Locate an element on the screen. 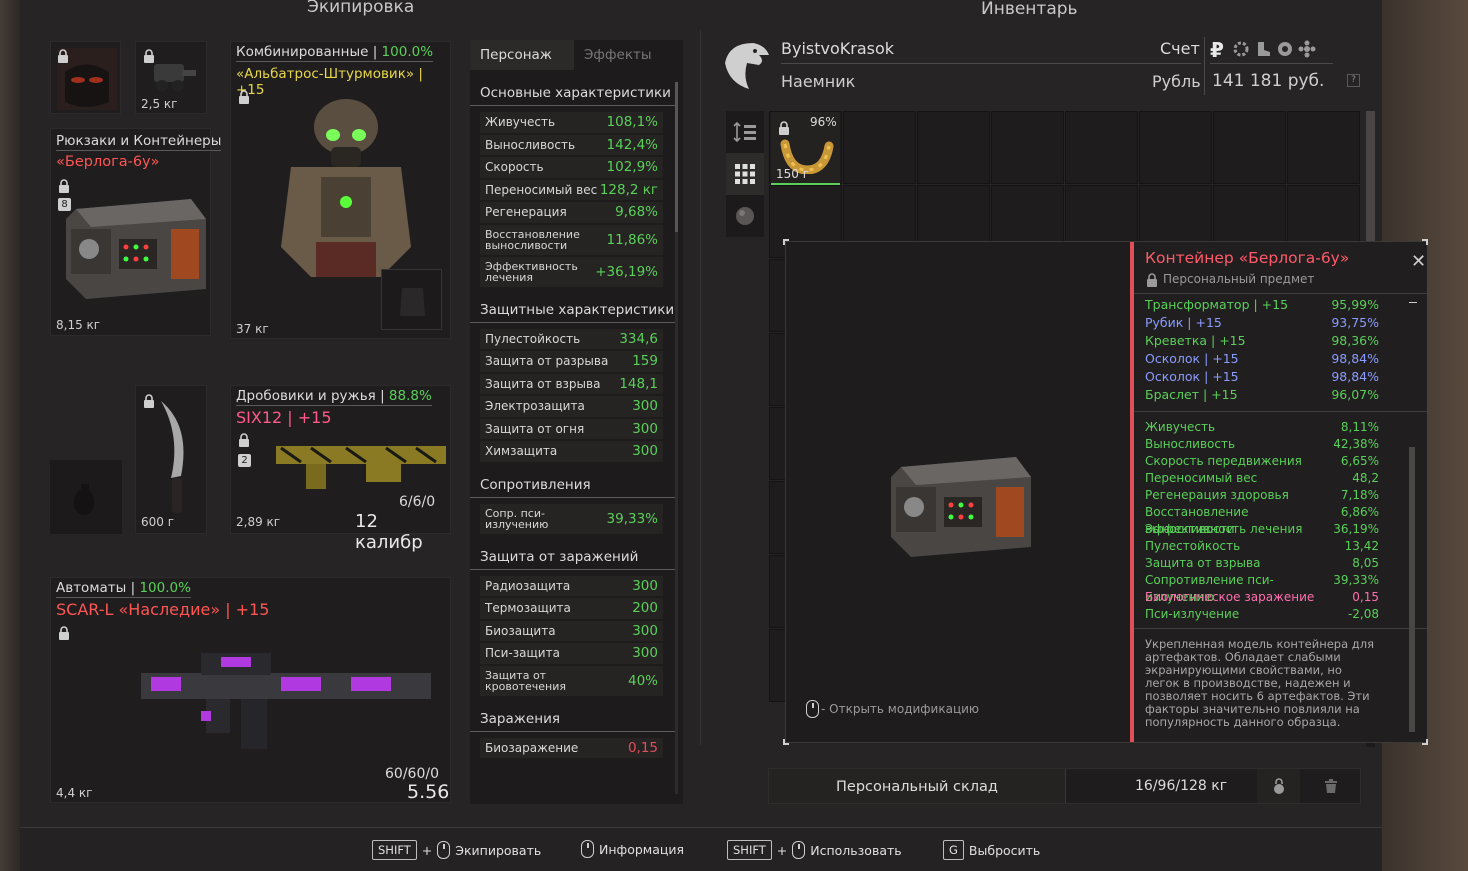 This screenshot has height=871, width=1468. effect-value: 6,86% is located at coordinates (1359, 512).